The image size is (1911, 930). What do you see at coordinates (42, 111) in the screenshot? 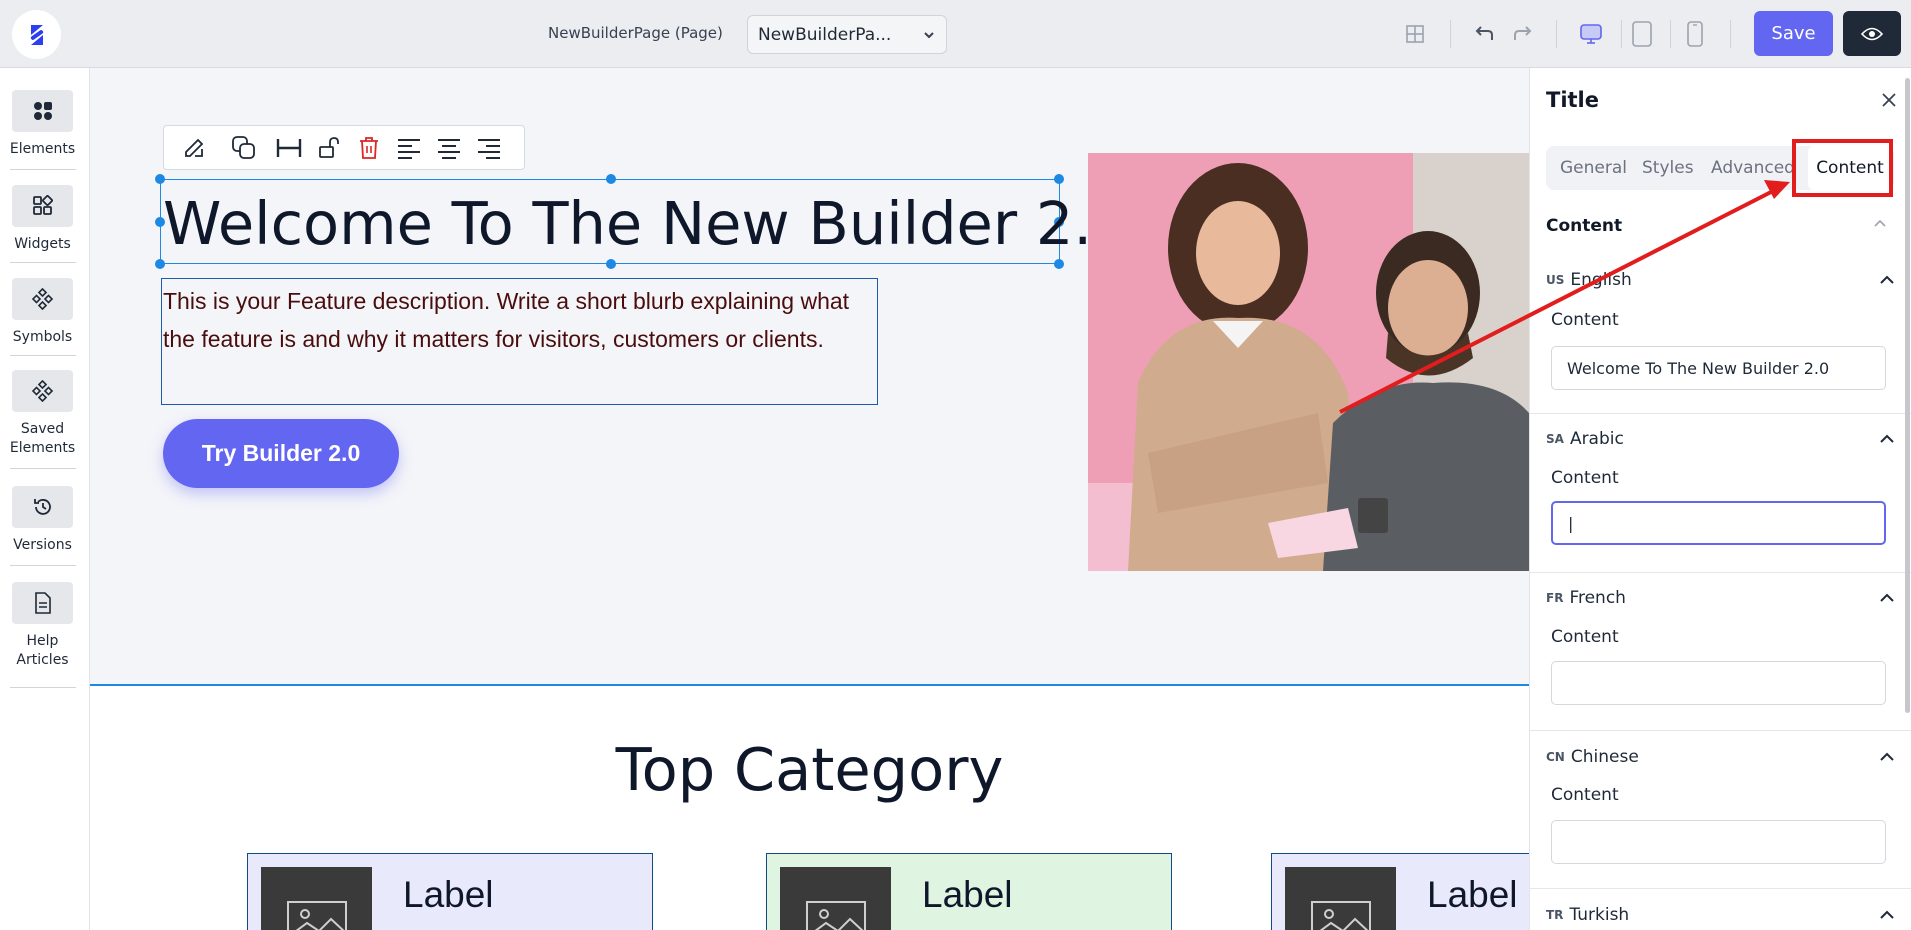
I see `elements-icon` at bounding box center [42, 111].